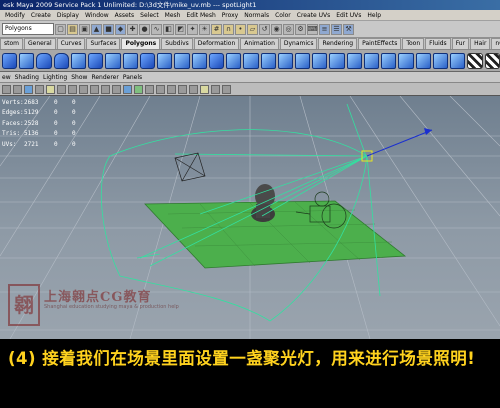 Image resolution: width=500 pixels, height=408 pixels. What do you see at coordinates (475, 60) in the screenshot?
I see `uv-checker-icon` at bounding box center [475, 60].